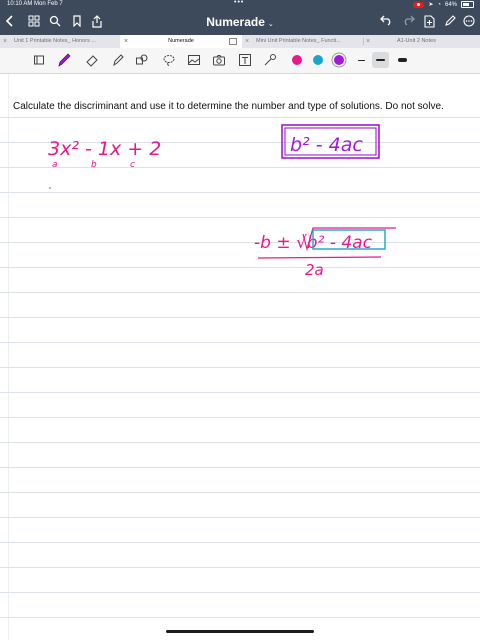 This screenshot has height=640, width=480. Describe the element at coordinates (419, 4) in the screenshot. I see `screen-record-icon` at that location.